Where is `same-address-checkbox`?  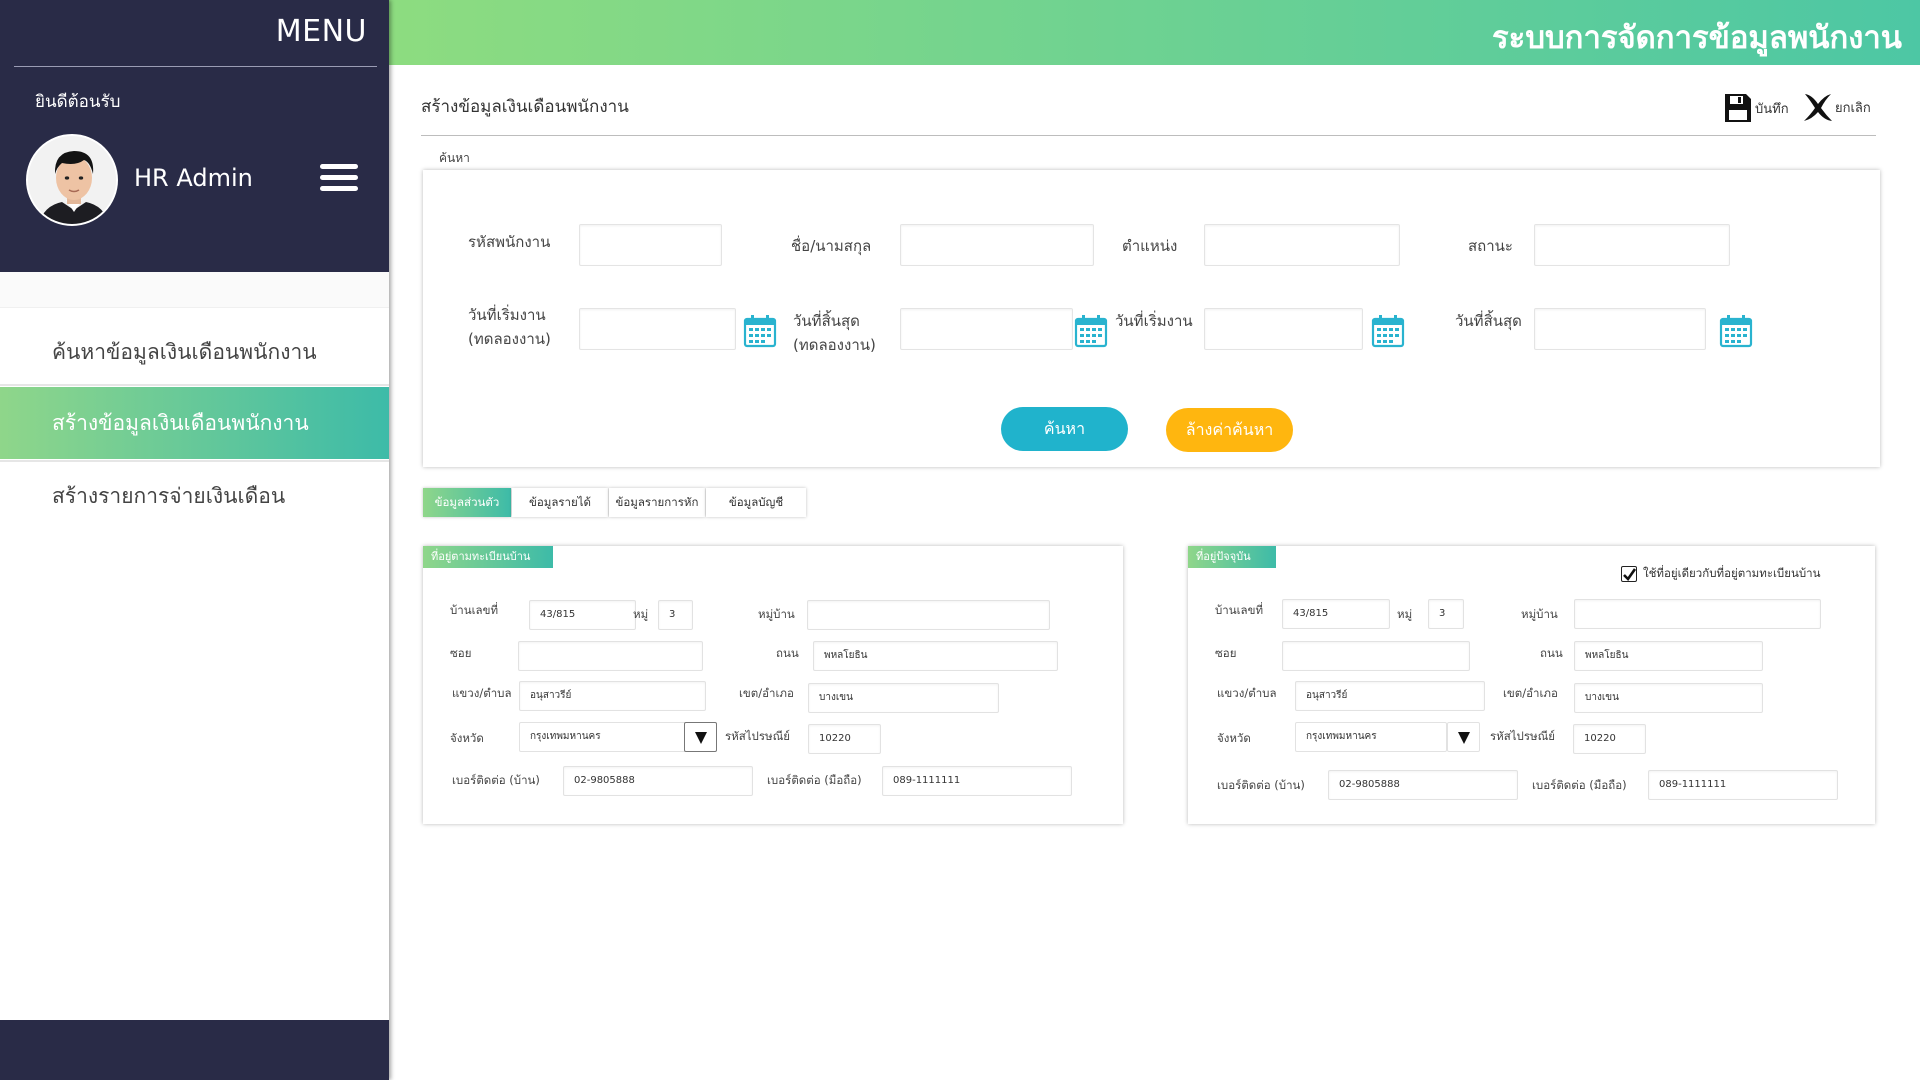 same-address-checkbox is located at coordinates (1629, 574).